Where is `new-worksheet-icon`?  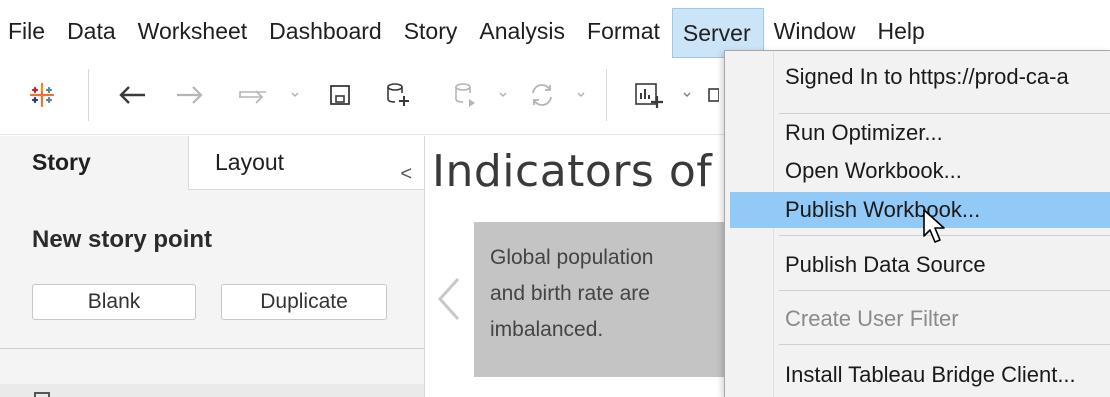
new-worksheet-icon is located at coordinates (648, 95).